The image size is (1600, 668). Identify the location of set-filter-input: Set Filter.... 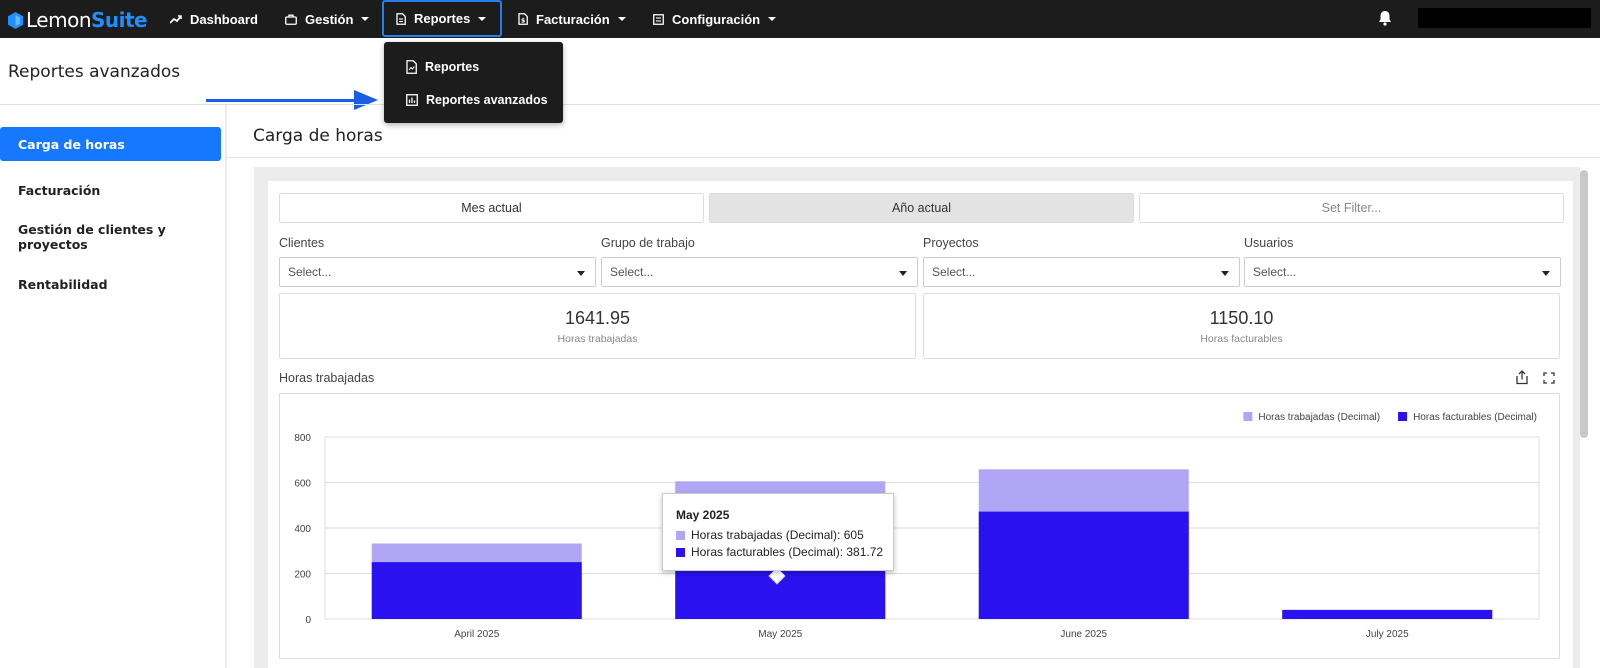
(1351, 208).